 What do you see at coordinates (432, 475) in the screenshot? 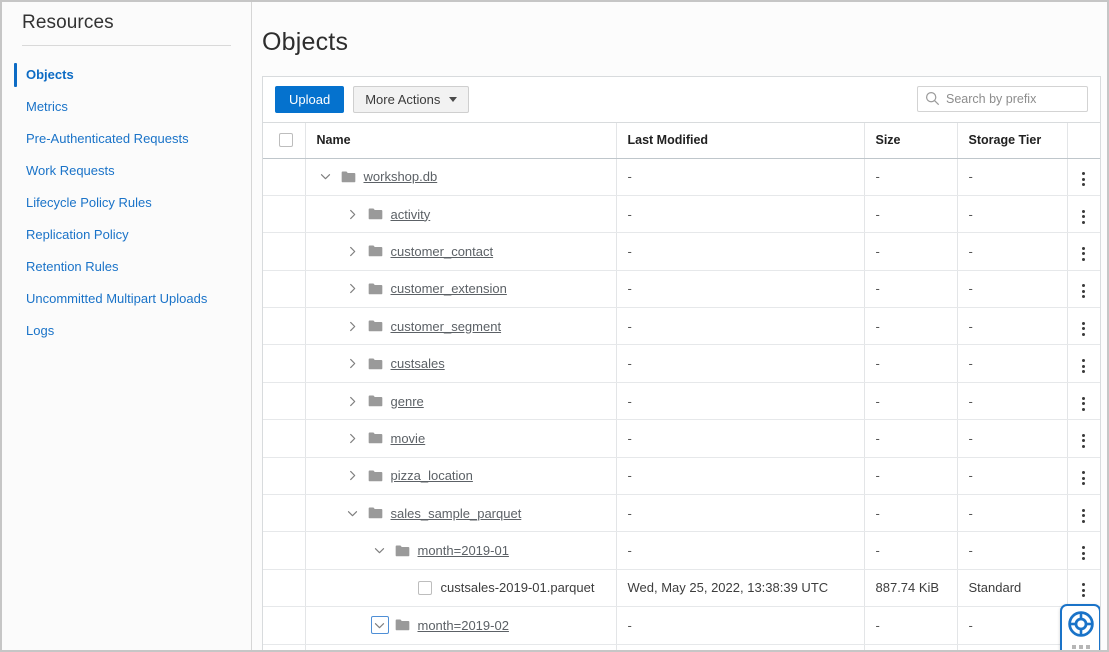
I see `object-name-link: pizza_location` at bounding box center [432, 475].